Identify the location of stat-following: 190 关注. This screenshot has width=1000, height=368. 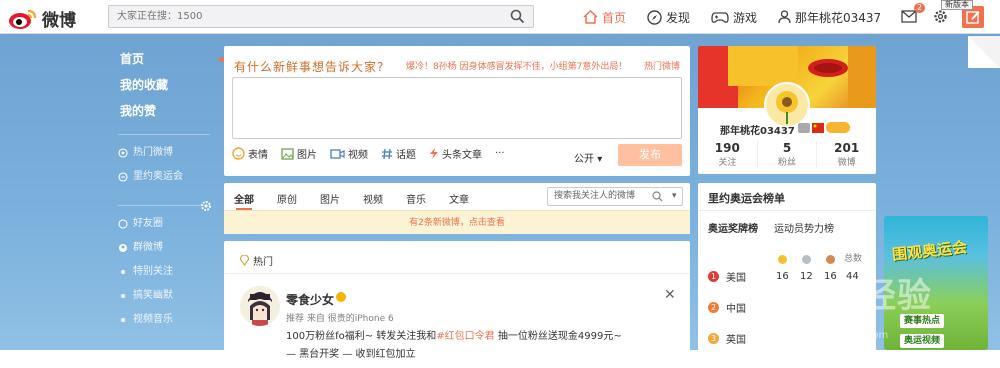
(728, 154).